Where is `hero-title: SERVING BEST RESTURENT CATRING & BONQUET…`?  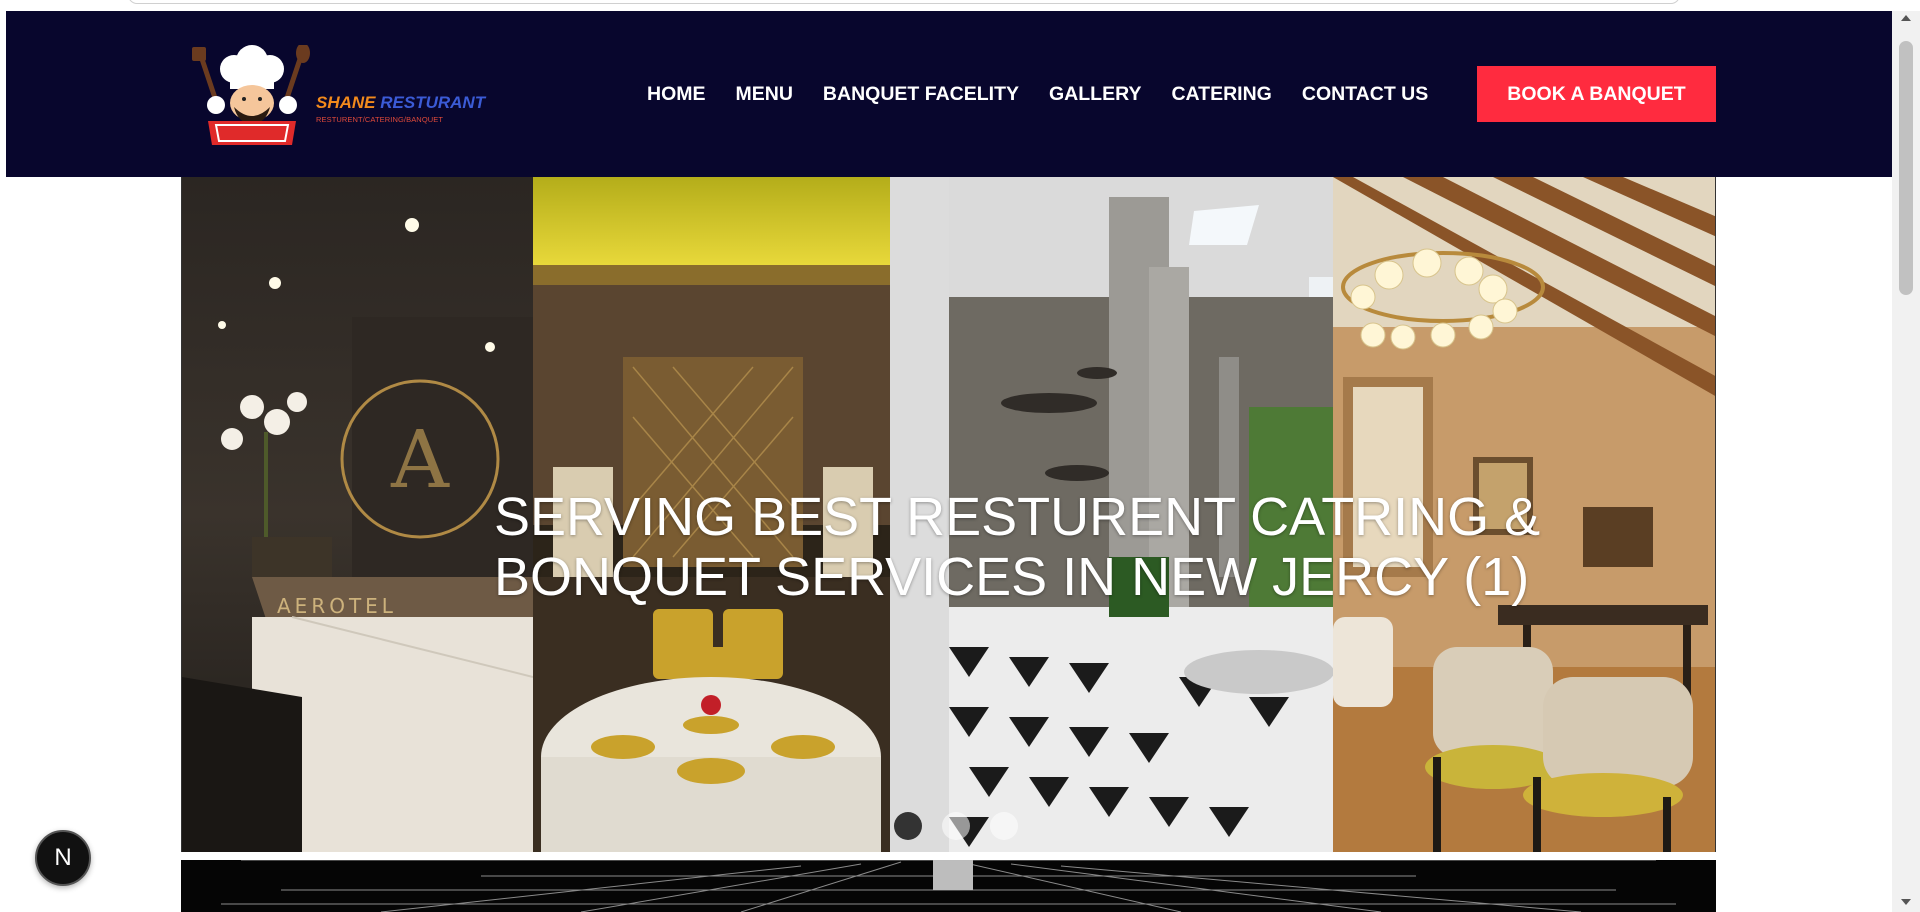
hero-title: SERVING BEST RESTURENT CATRING & BONQUET… is located at coordinates (1044, 547).